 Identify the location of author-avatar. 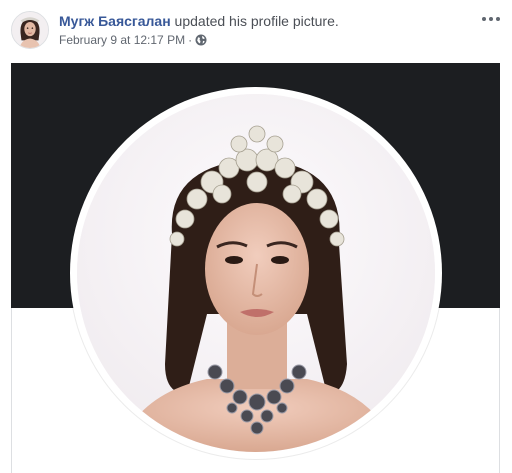
(30, 30).